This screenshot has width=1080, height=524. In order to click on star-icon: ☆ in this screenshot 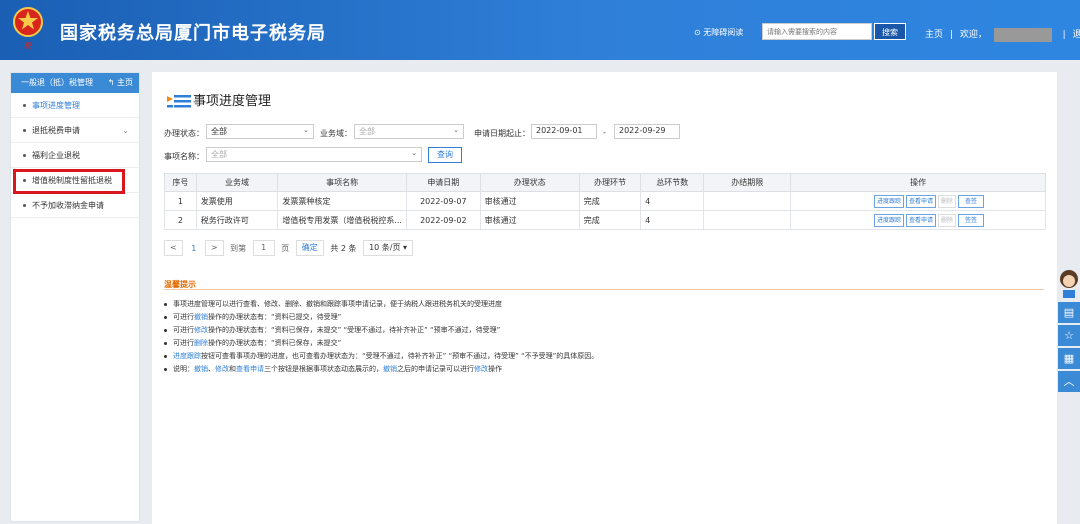, I will do `click(1069, 335)`.